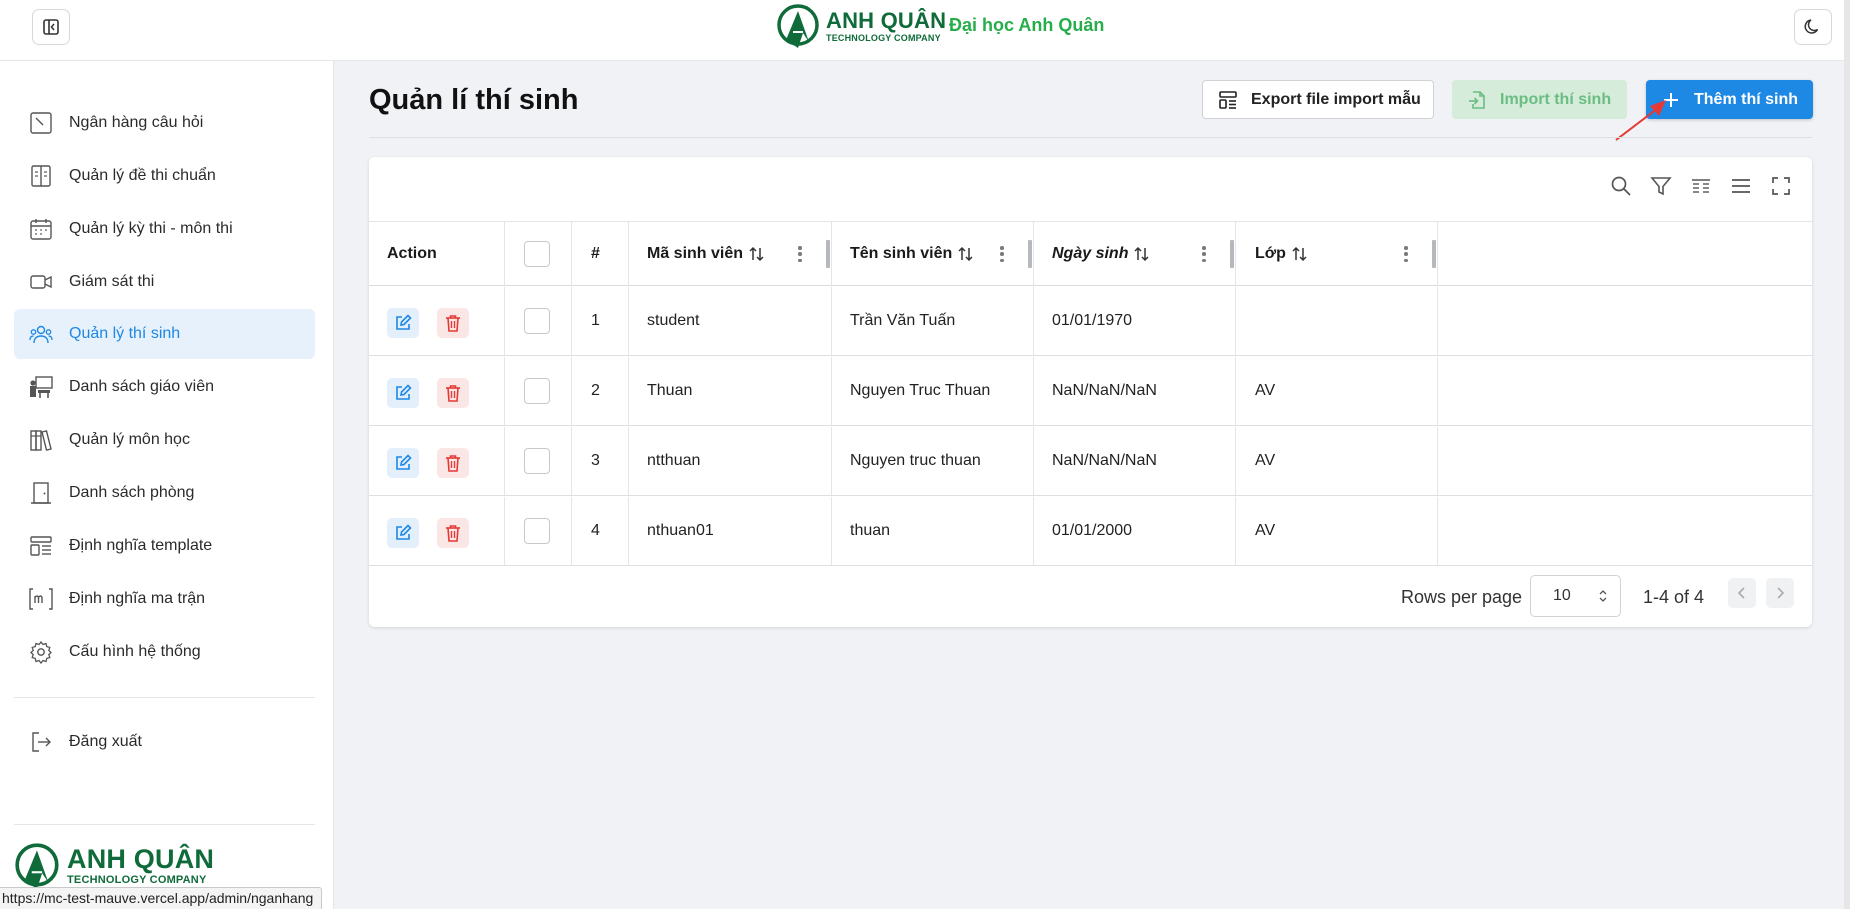 This screenshot has height=909, width=1850. I want to click on trash-icon, so click(453, 533).